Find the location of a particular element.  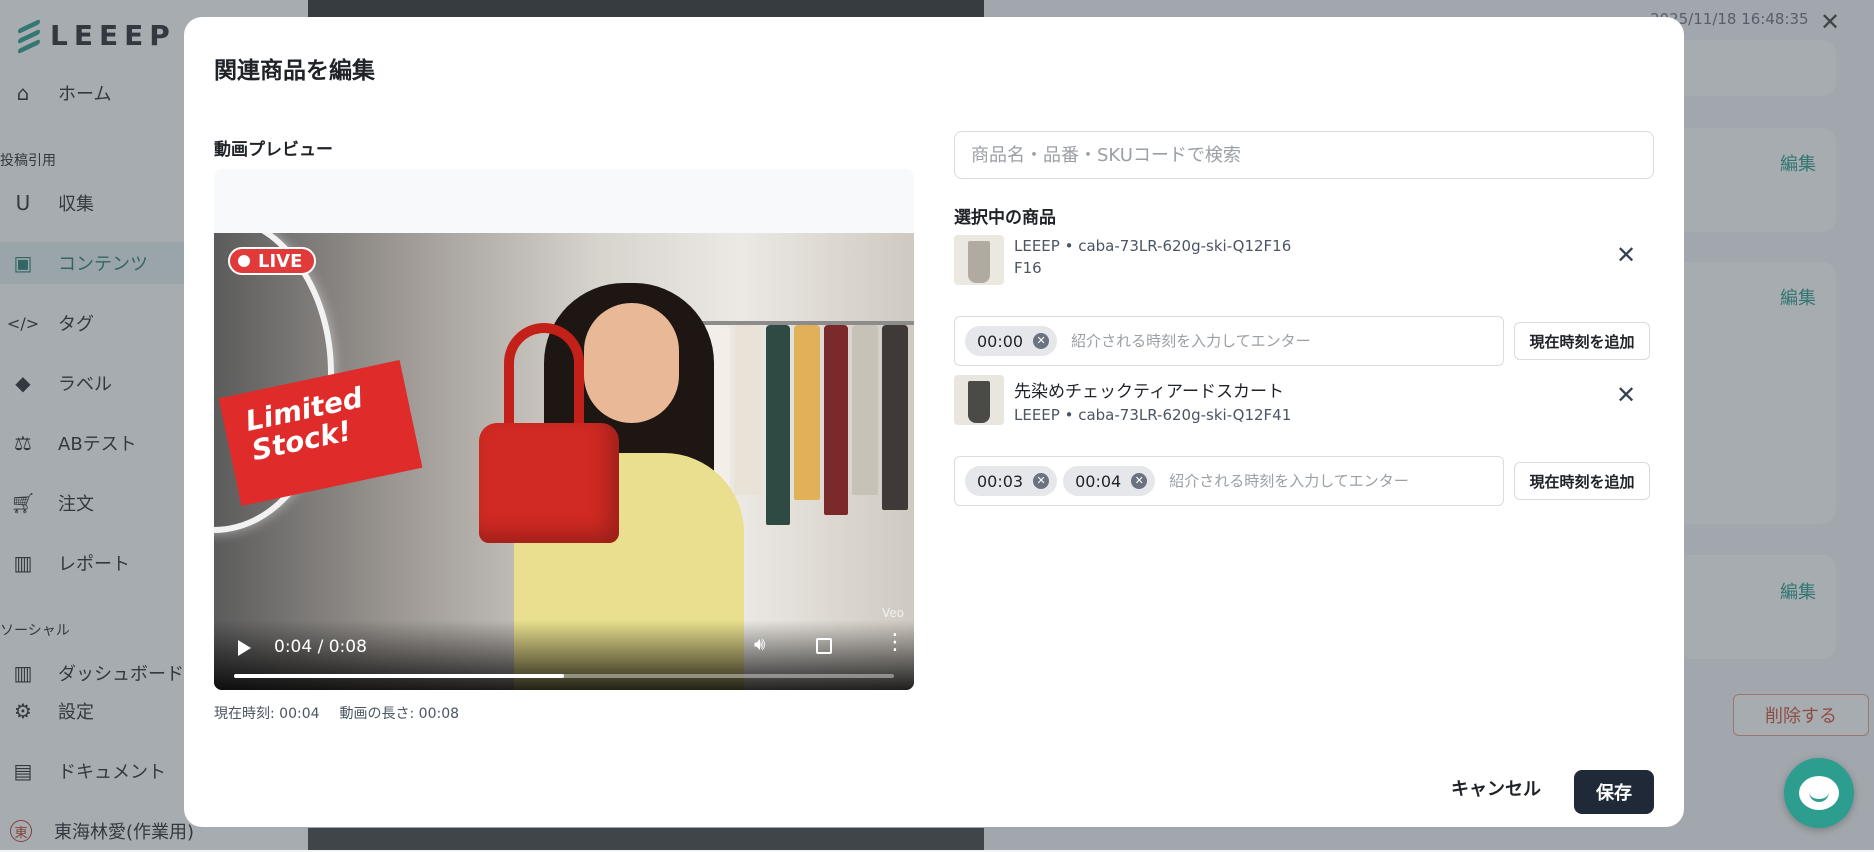

current-time-label: 現在時刻: 00:04 is located at coordinates (267, 713).